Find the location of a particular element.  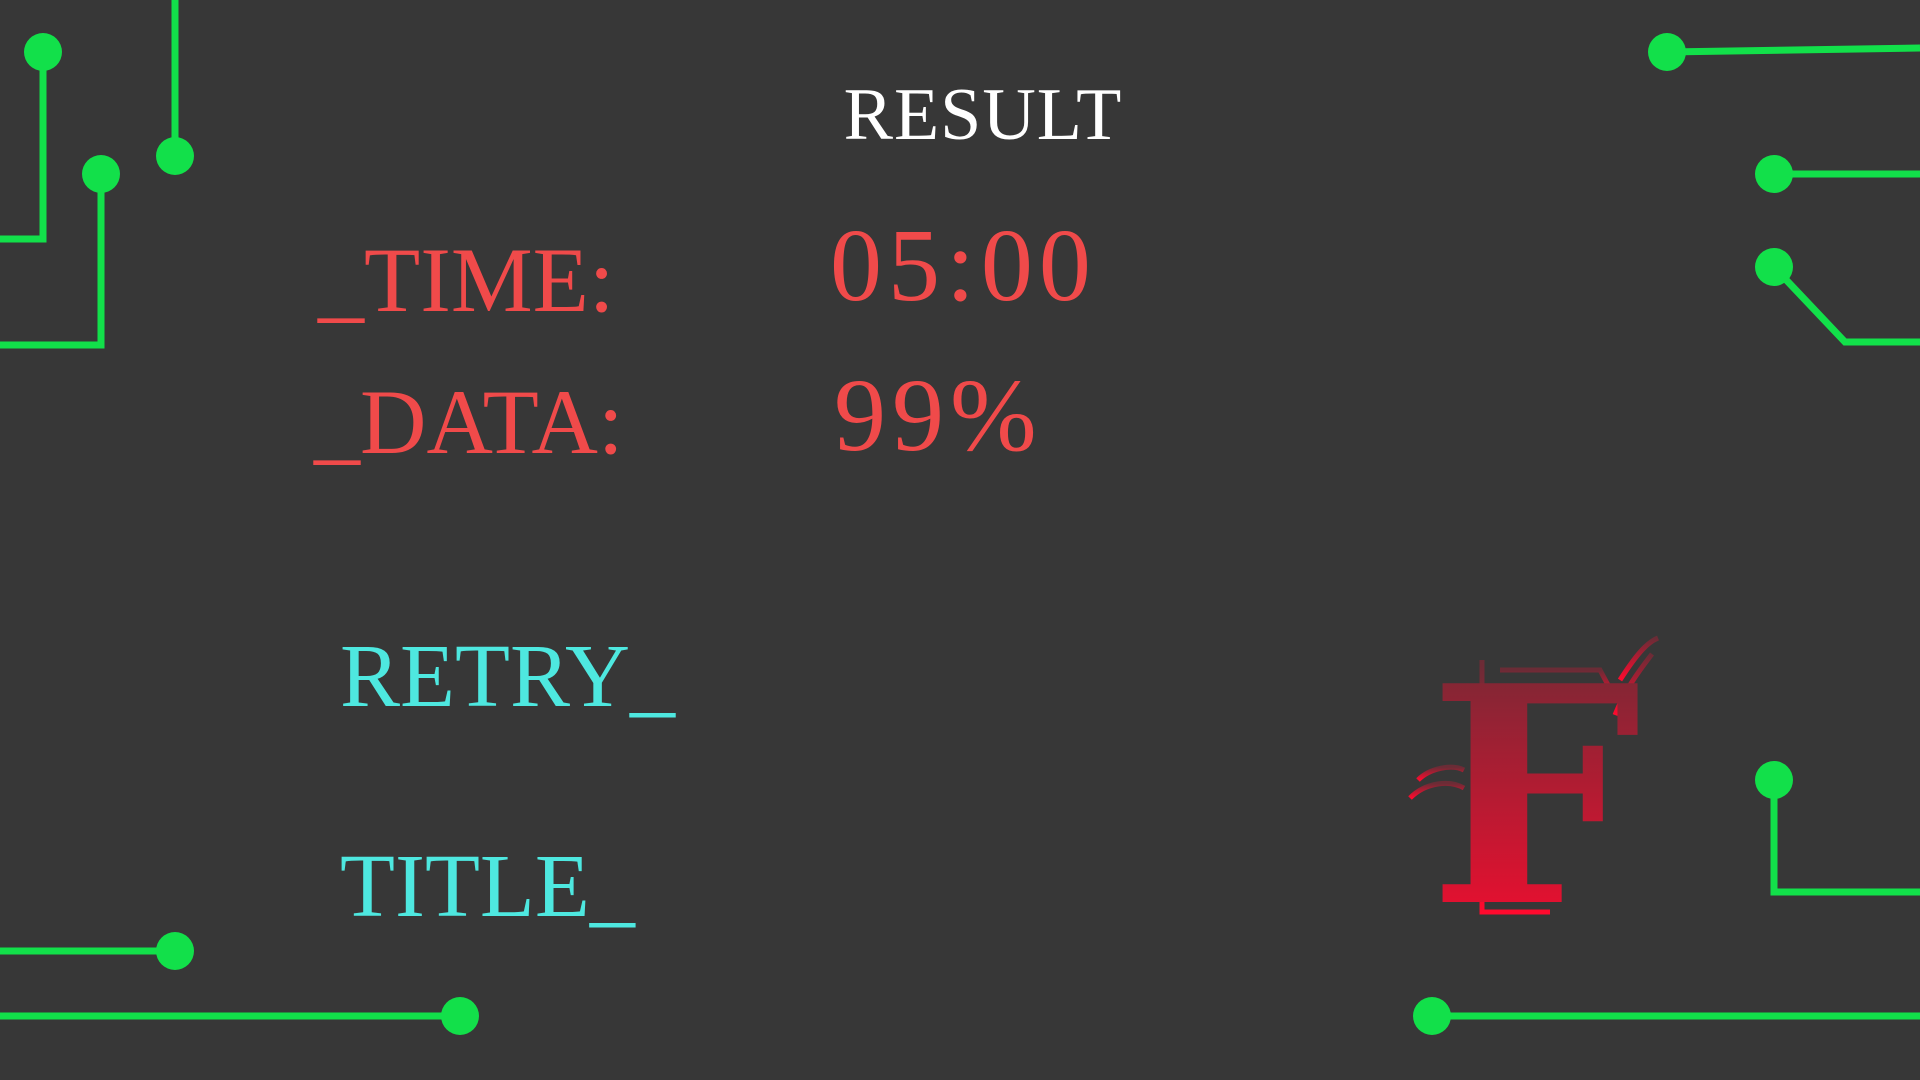

data-value: 99% is located at coordinates (938, 415).